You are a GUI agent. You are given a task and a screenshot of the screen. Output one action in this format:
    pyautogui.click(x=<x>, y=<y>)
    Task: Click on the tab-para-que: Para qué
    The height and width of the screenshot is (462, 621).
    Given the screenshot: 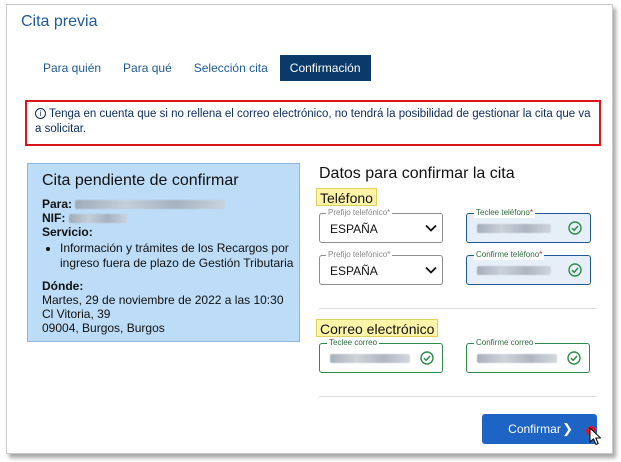 What is the action you would take?
    pyautogui.click(x=147, y=68)
    